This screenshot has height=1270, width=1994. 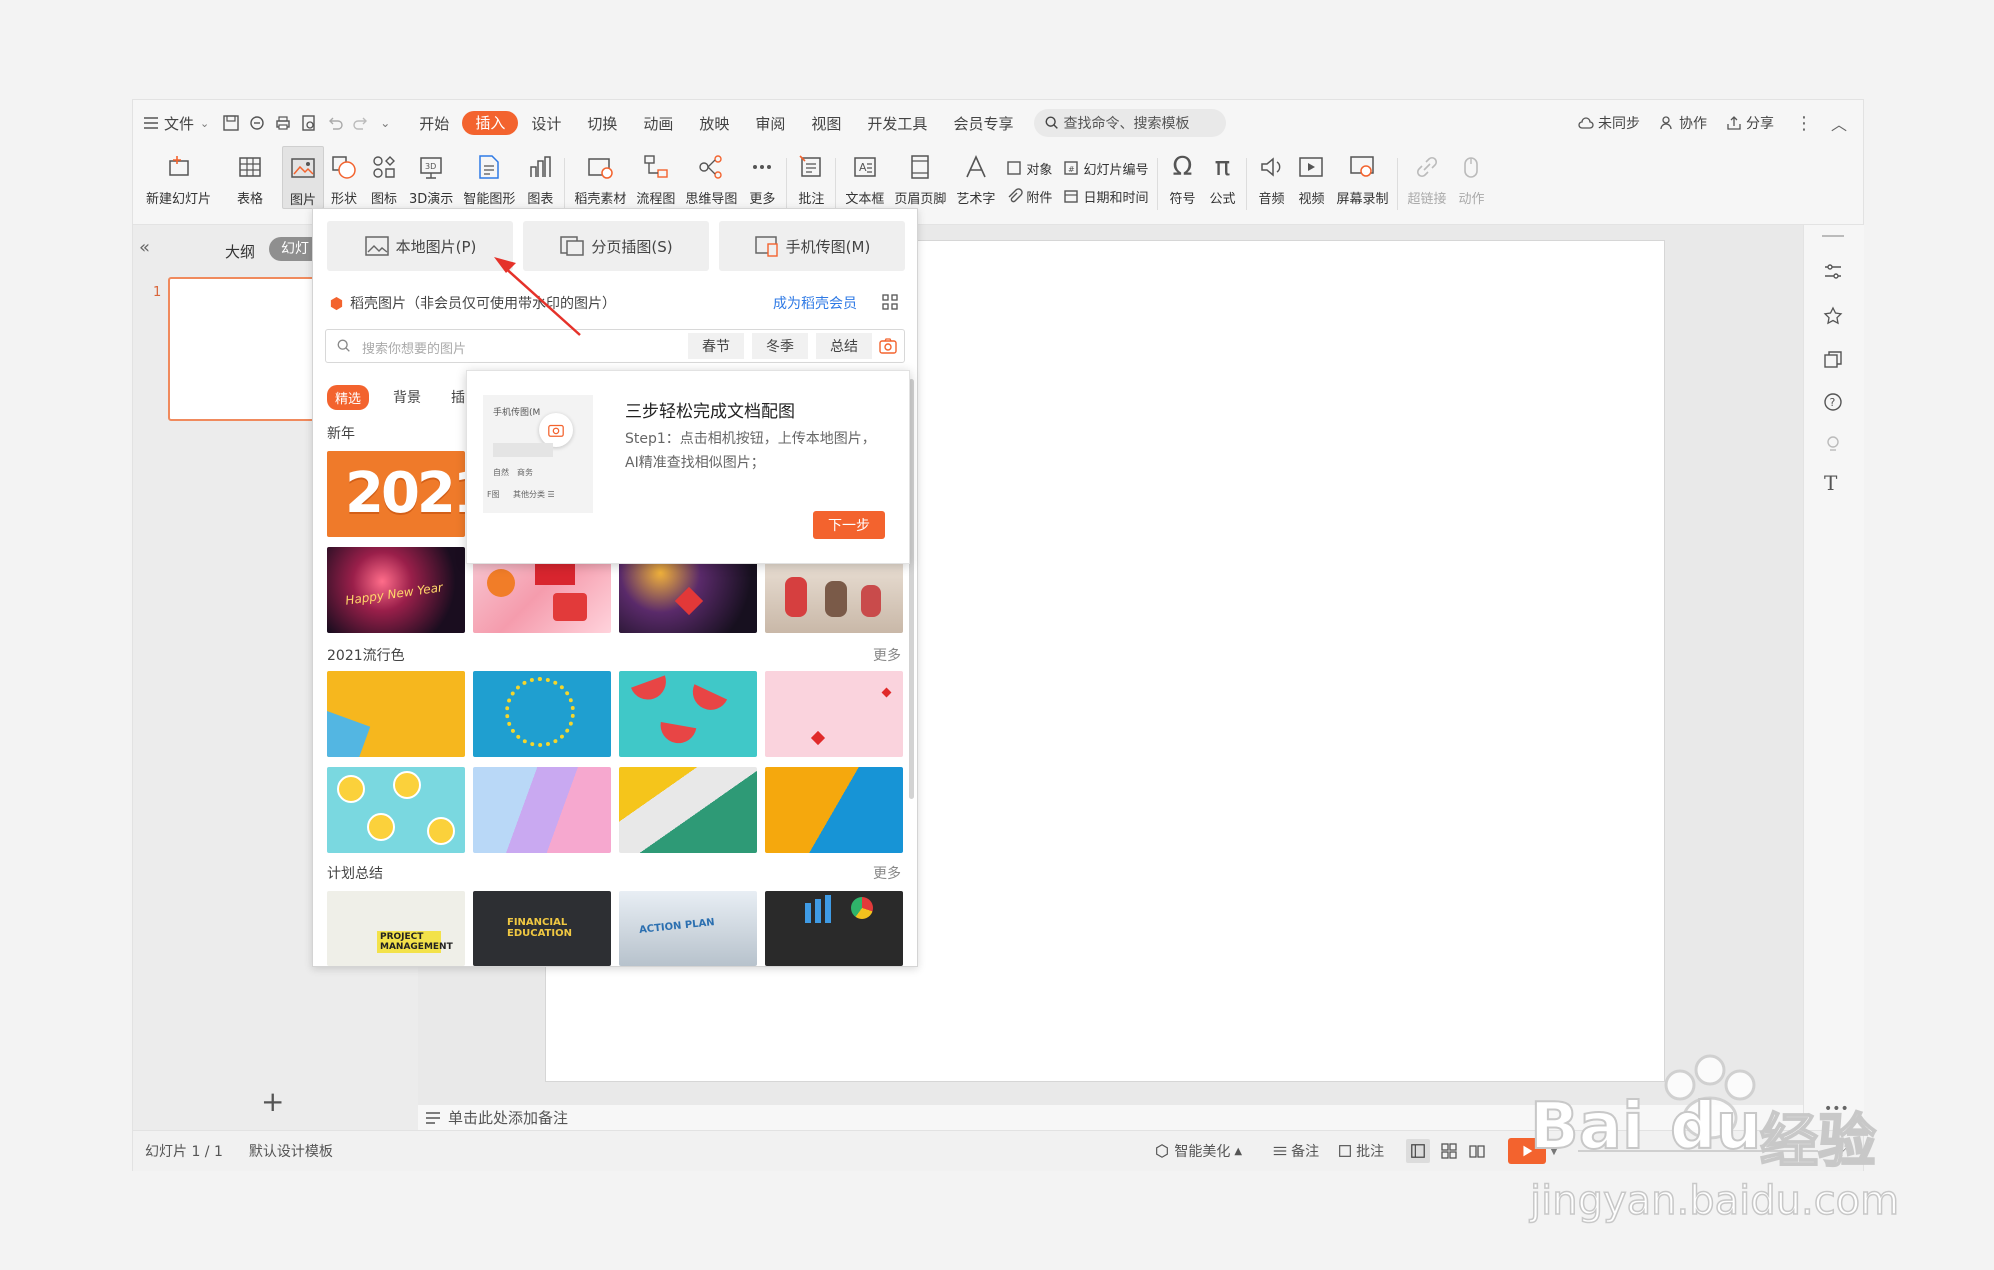 I want to click on mindmap-button: 思维导图, so click(x=711, y=176).